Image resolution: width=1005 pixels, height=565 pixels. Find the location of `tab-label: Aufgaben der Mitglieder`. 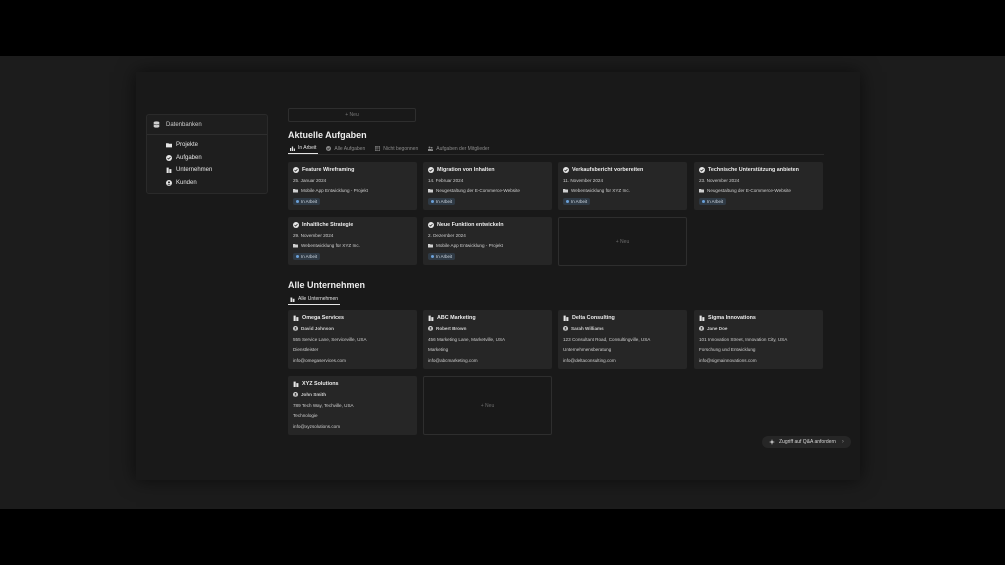

tab-label: Aufgaben der Mitglieder is located at coordinates (463, 148).